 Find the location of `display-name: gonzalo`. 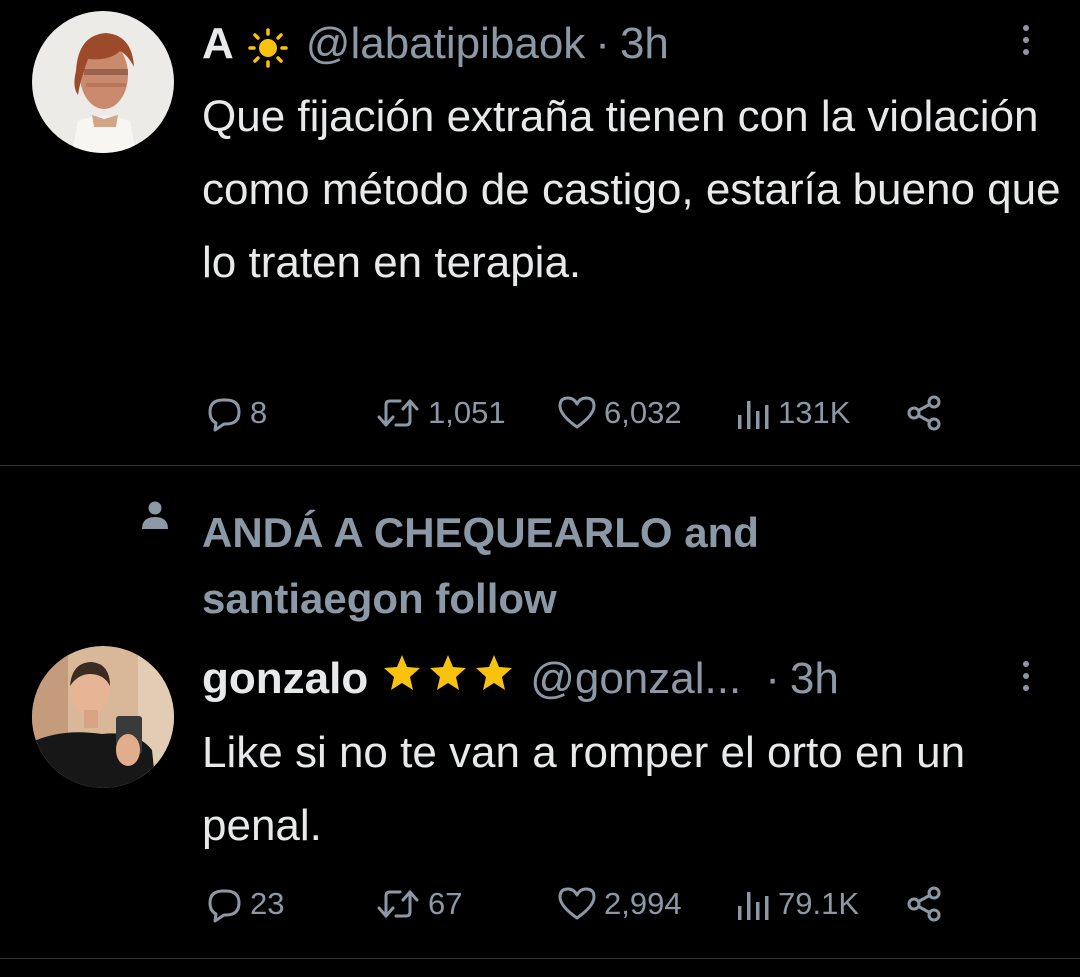

display-name: gonzalo is located at coordinates (285, 679).